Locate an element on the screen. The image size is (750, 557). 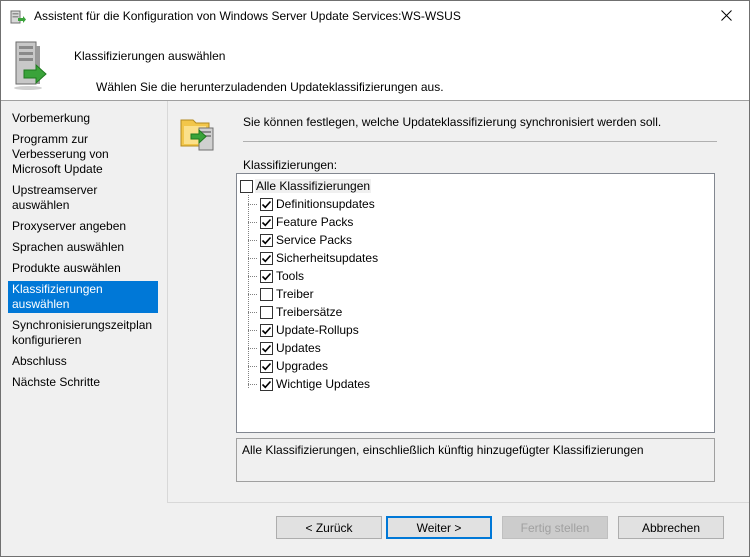
nav-item-classifications: Klassifizierungen auswählen is located at coordinates (83, 297).